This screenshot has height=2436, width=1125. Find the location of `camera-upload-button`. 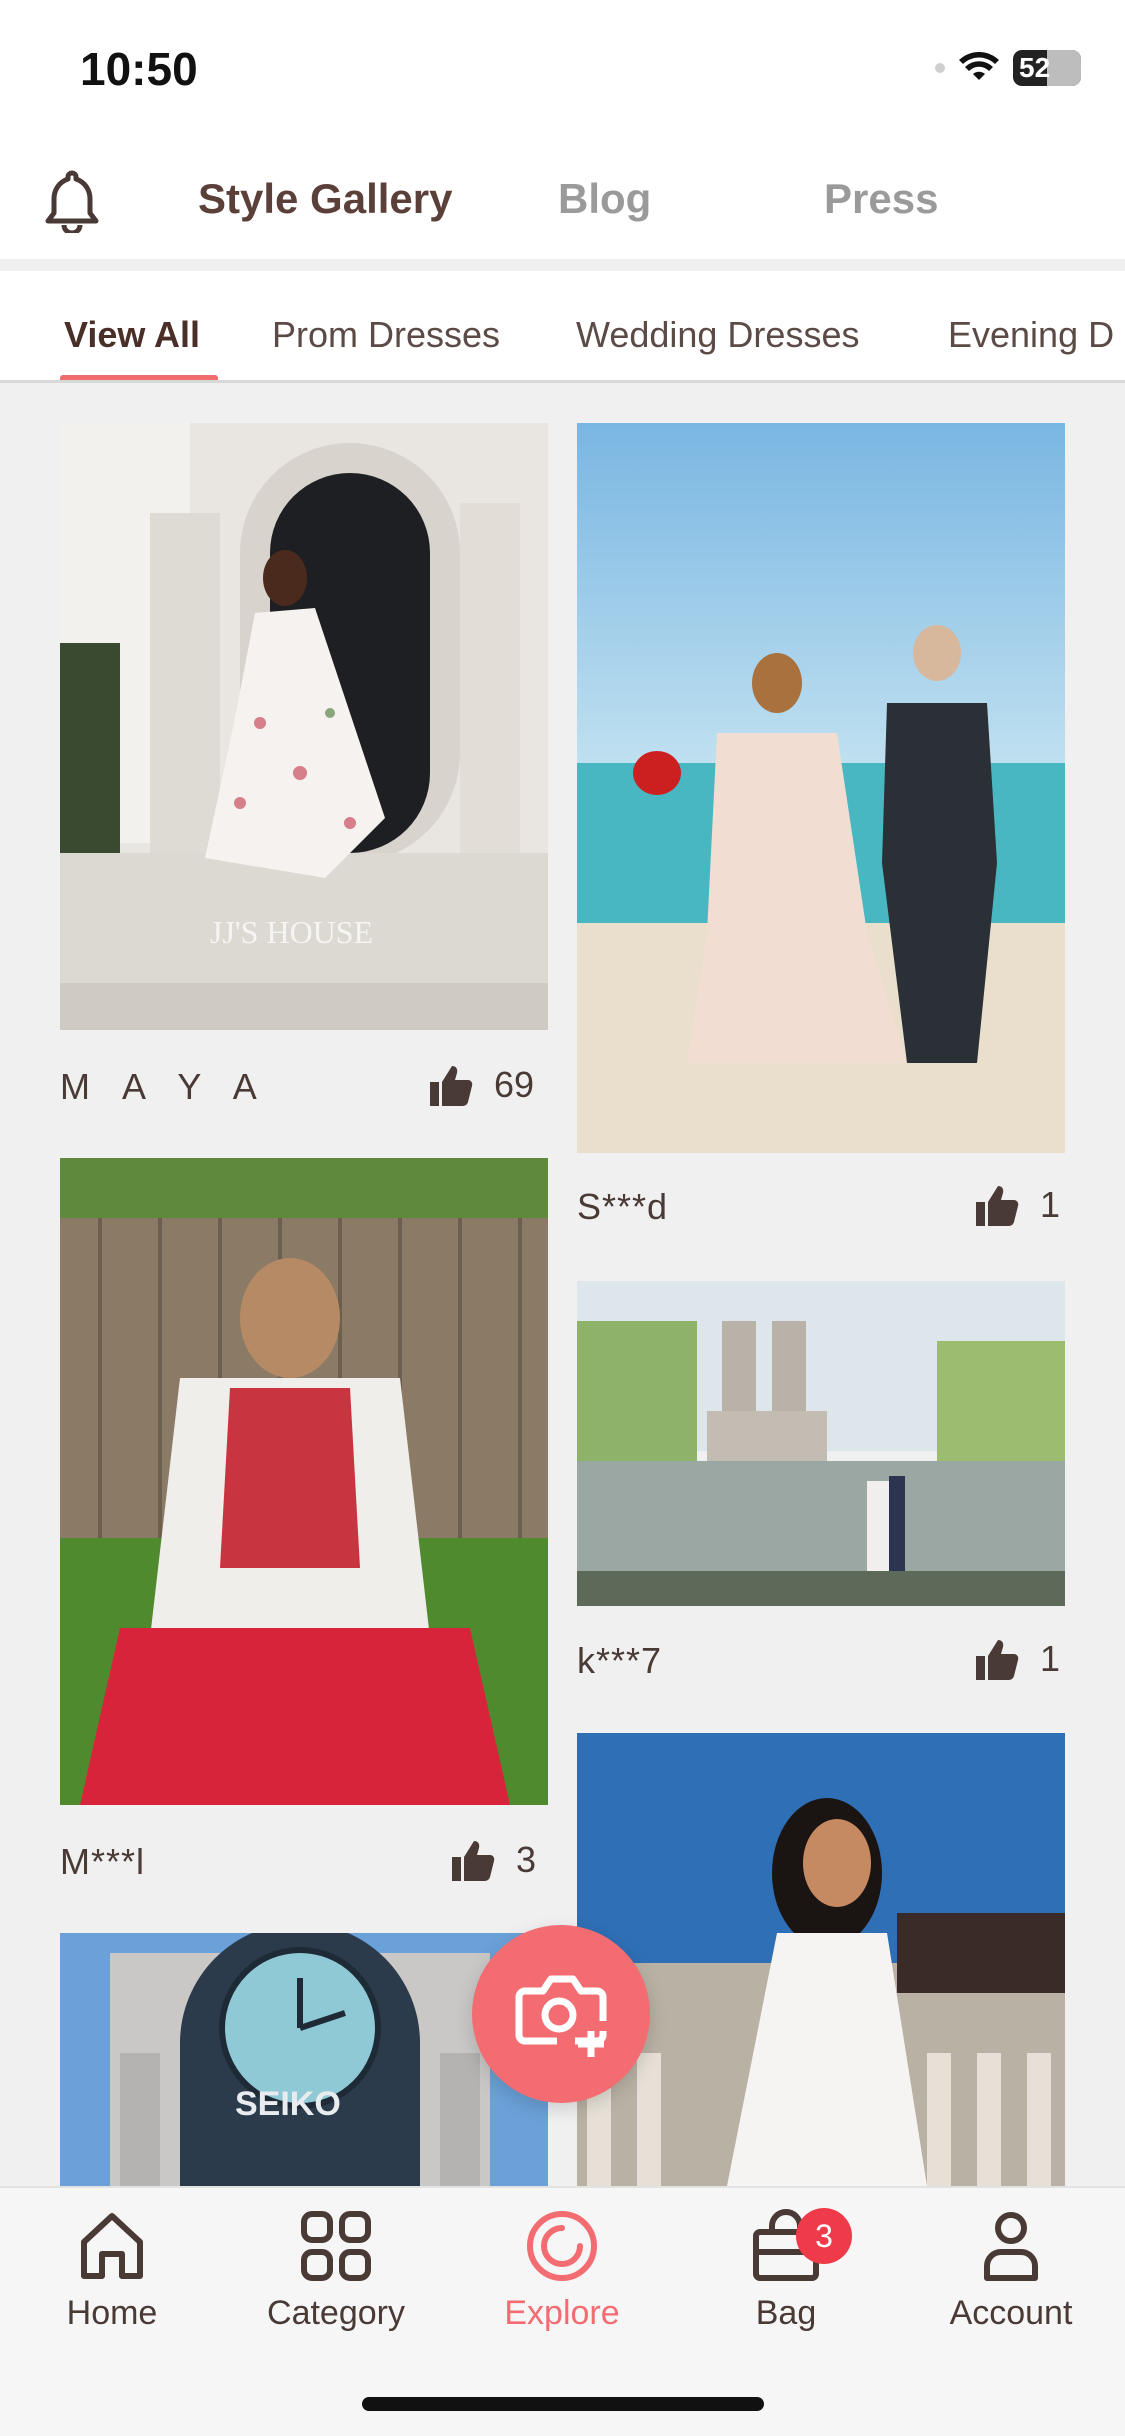

camera-upload-button is located at coordinates (561, 2014).